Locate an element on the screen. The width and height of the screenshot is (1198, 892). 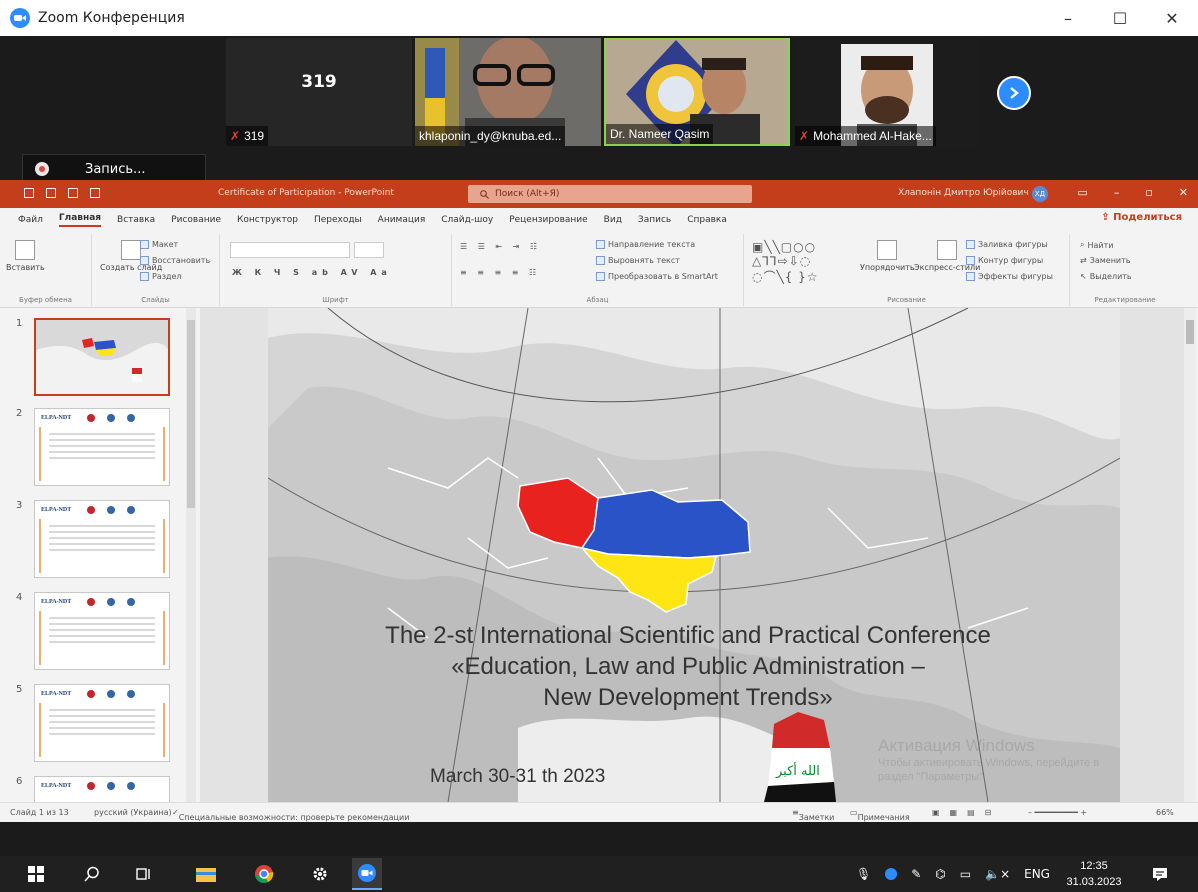
tab-animations: Анимация is located at coordinates (402, 220).